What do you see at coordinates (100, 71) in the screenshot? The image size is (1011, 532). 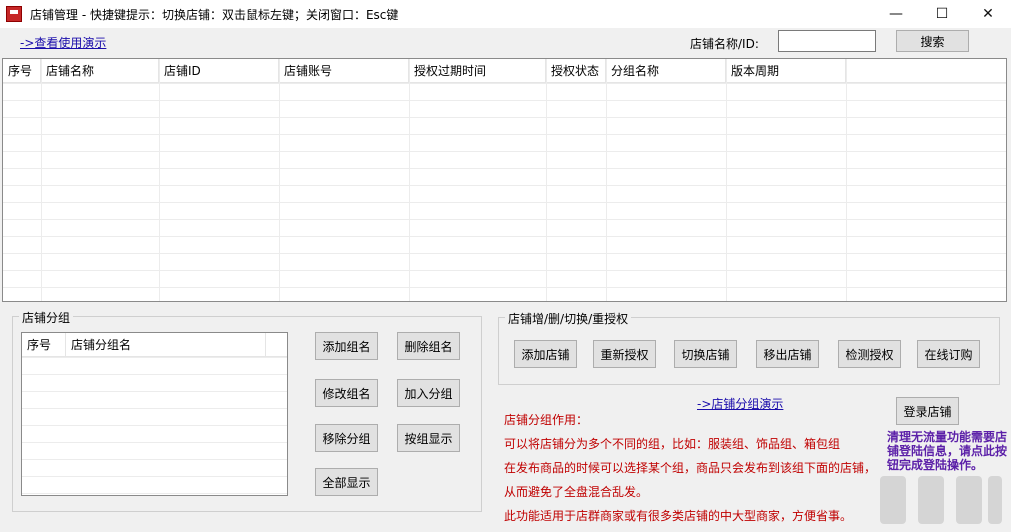 I see `column-header: 店铺名称` at bounding box center [100, 71].